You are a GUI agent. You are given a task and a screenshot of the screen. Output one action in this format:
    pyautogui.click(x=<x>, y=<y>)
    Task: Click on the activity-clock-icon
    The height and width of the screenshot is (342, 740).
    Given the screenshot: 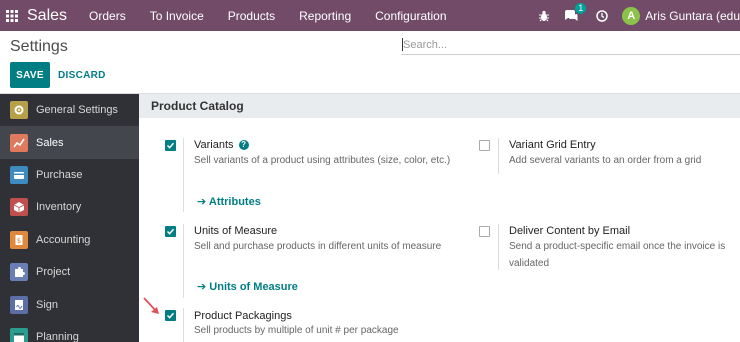 What is the action you would take?
    pyautogui.click(x=602, y=15)
    